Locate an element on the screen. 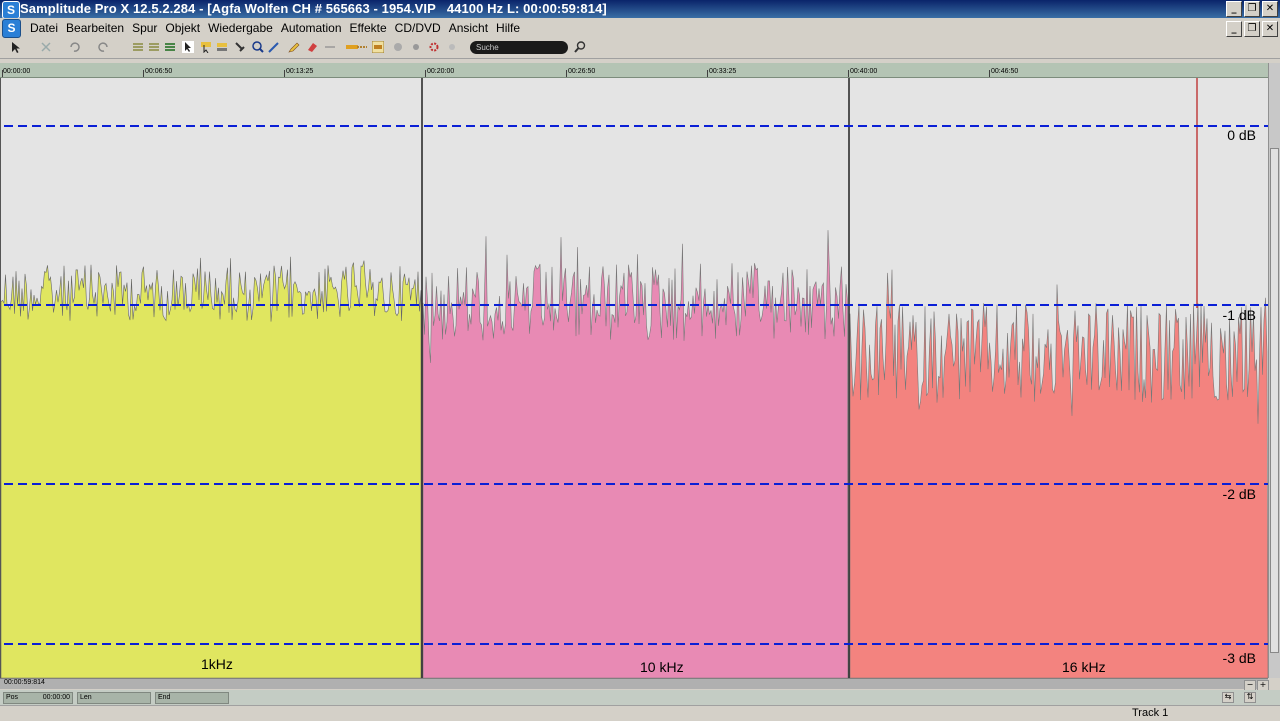  track-list-icon is located at coordinates (170, 47).